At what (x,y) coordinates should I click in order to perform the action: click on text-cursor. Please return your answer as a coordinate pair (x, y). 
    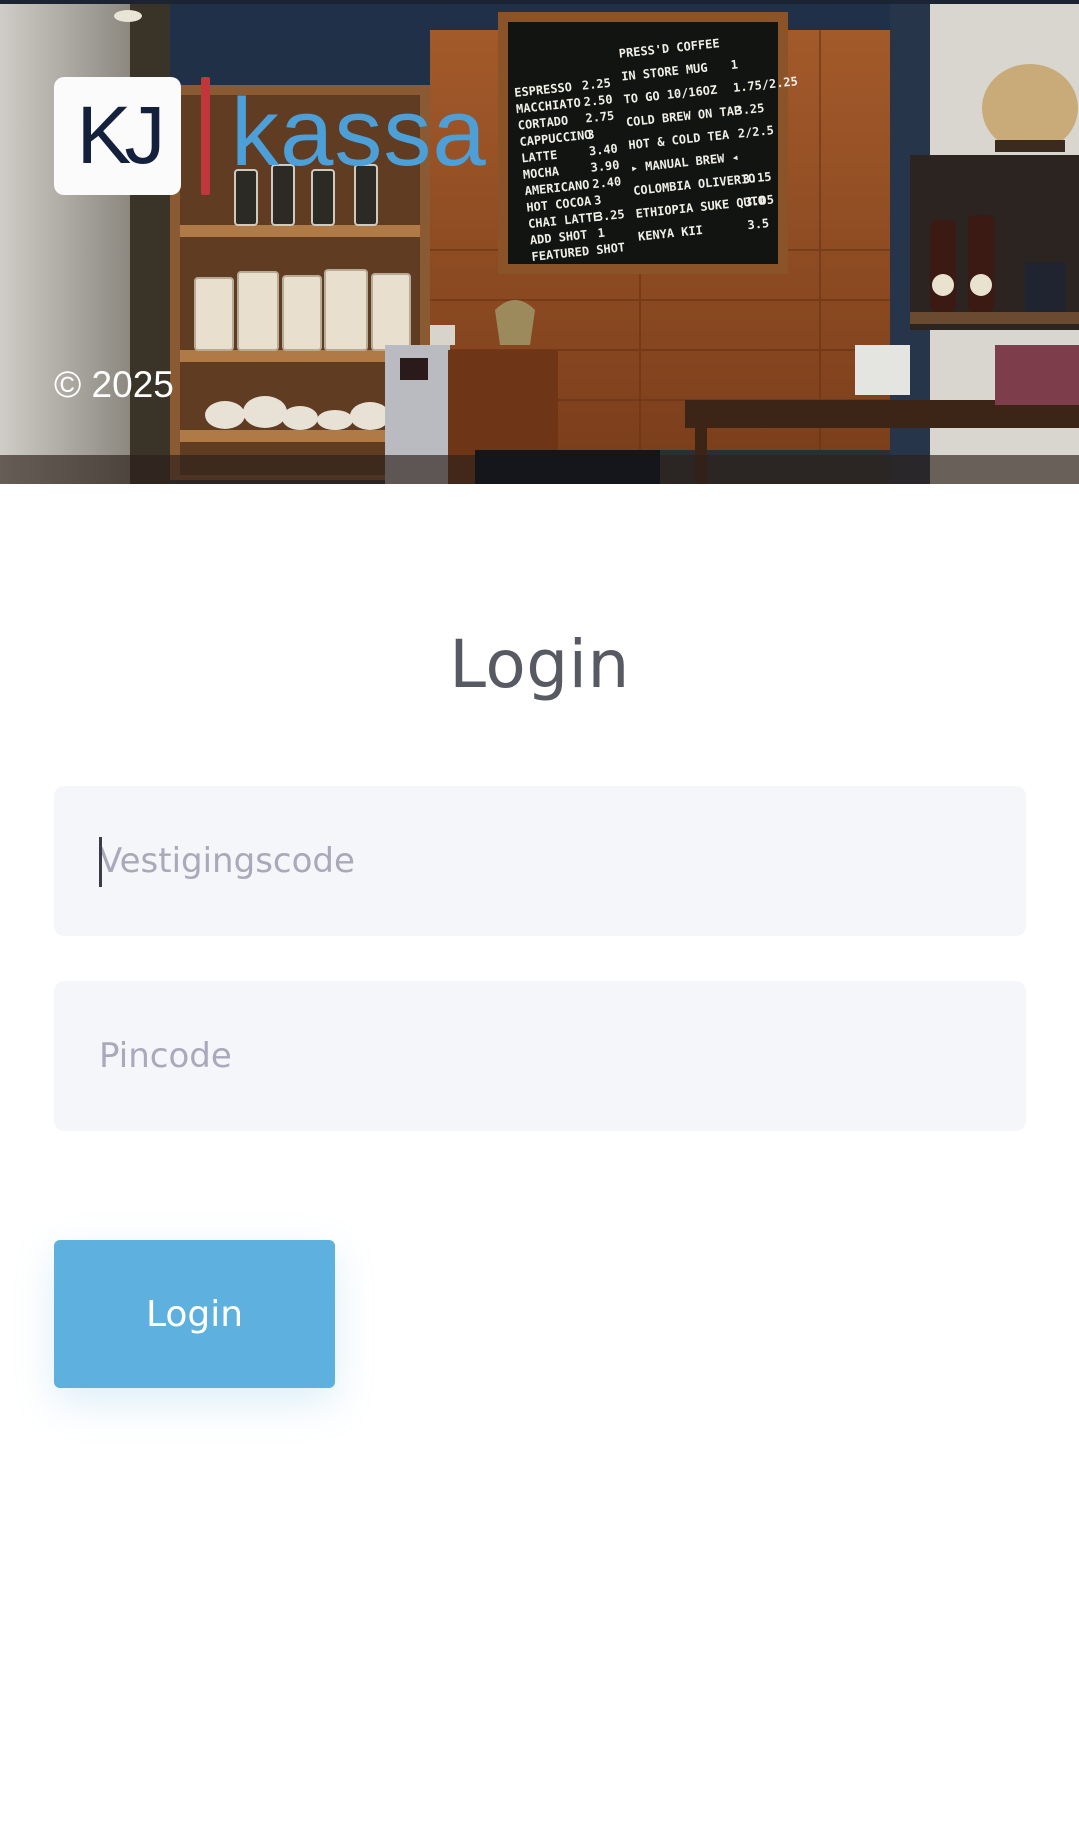
    Looking at the image, I should click on (100, 862).